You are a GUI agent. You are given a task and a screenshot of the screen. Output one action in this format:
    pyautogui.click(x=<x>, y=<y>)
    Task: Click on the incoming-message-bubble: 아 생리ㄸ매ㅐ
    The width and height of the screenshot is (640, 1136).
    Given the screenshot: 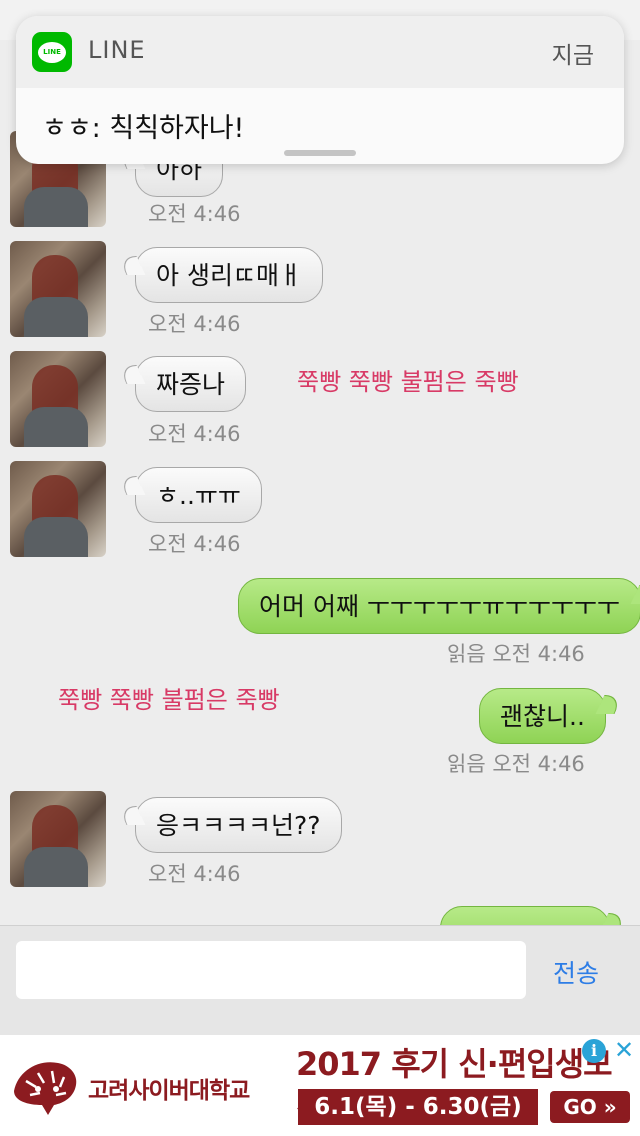 What is the action you would take?
    pyautogui.click(x=229, y=275)
    